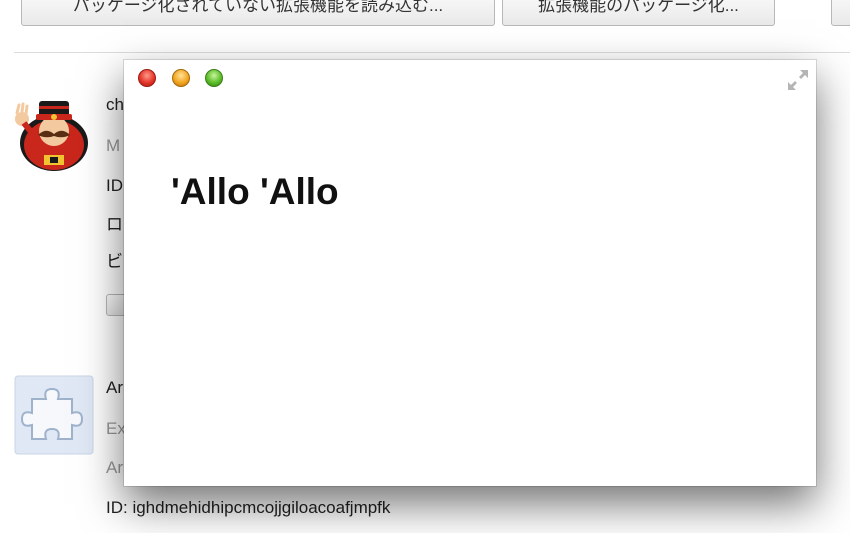 This screenshot has height=533, width=850. I want to click on extension-id: ID: ighdmehidhipcmcojjgiloacoafjmpfk, so click(248, 507).